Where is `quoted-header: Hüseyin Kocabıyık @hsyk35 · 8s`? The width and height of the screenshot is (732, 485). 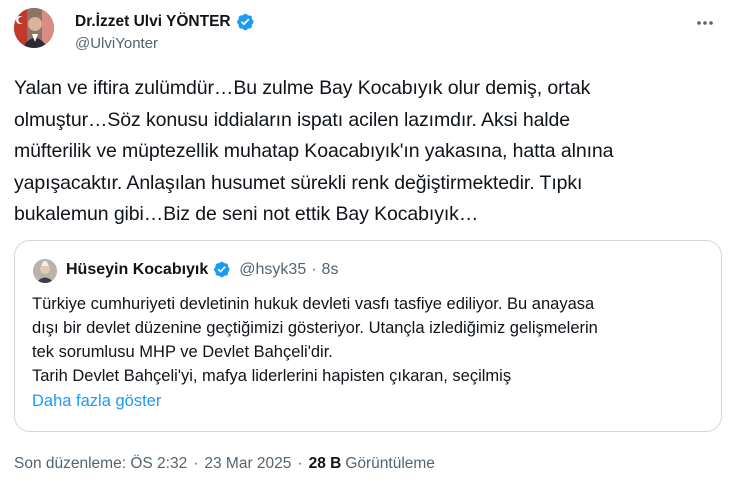
quoted-header: Hüseyin Kocabıyık @hsyk35 · 8s is located at coordinates (202, 269).